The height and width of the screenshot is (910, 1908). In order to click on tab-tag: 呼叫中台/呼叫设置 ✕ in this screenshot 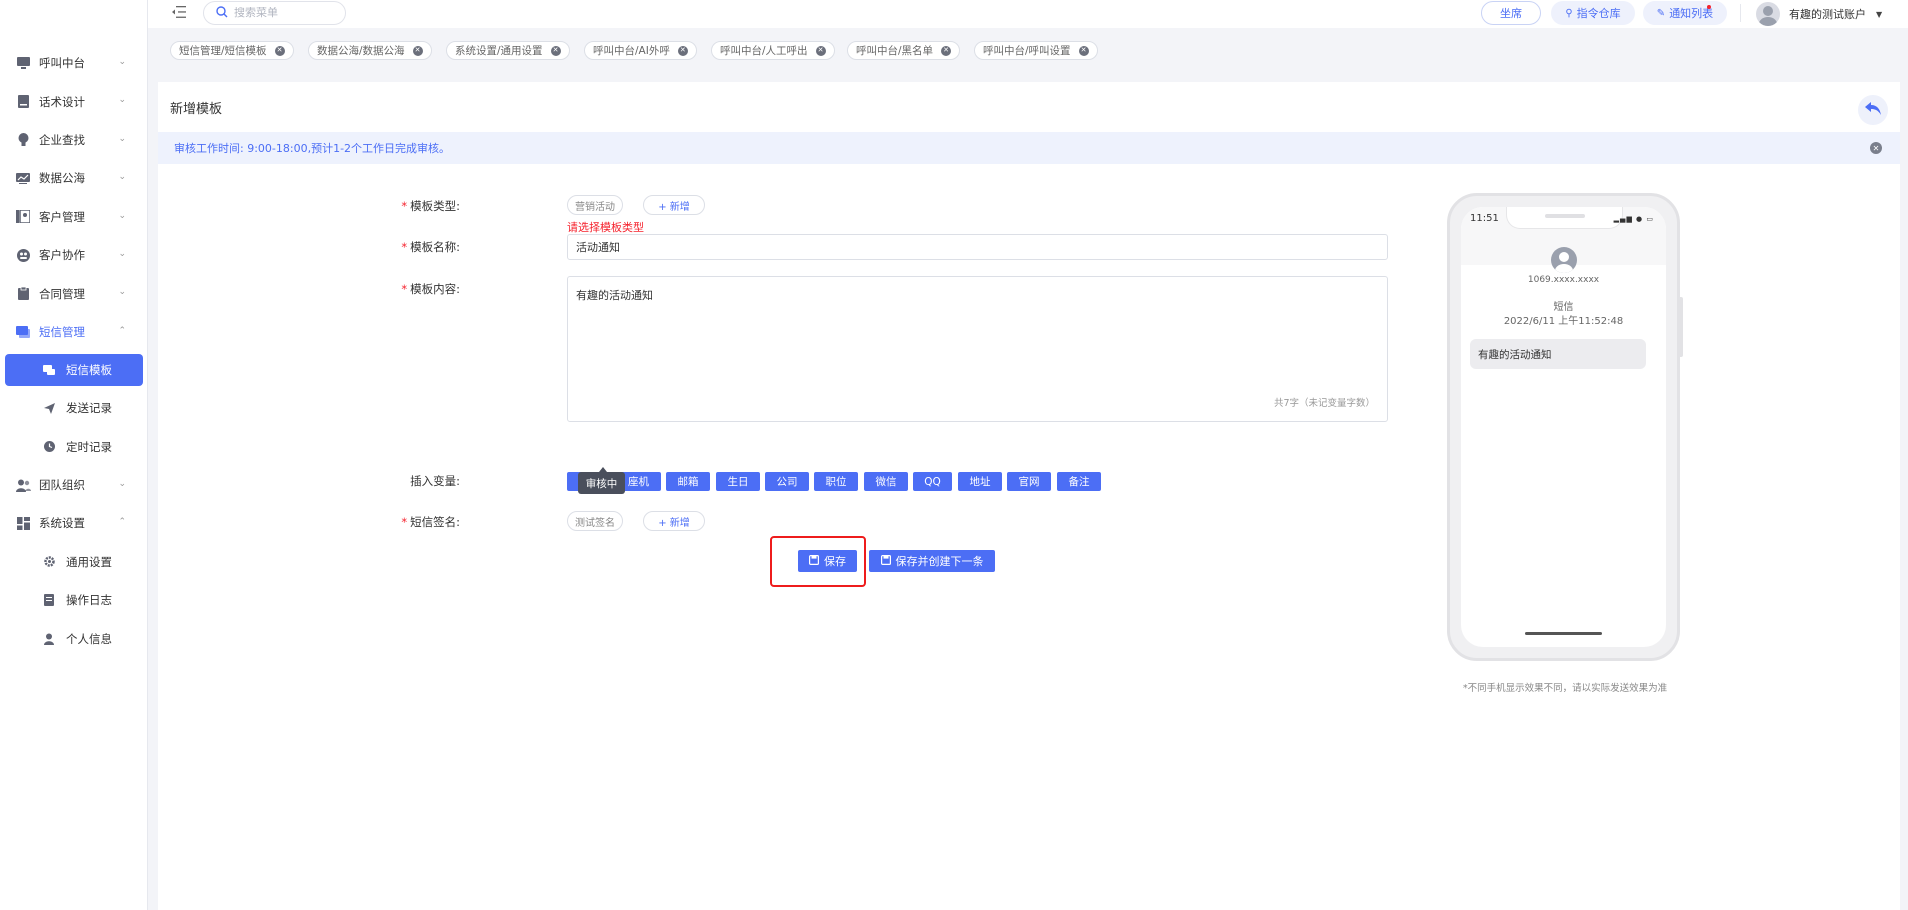, I will do `click(1036, 50)`.